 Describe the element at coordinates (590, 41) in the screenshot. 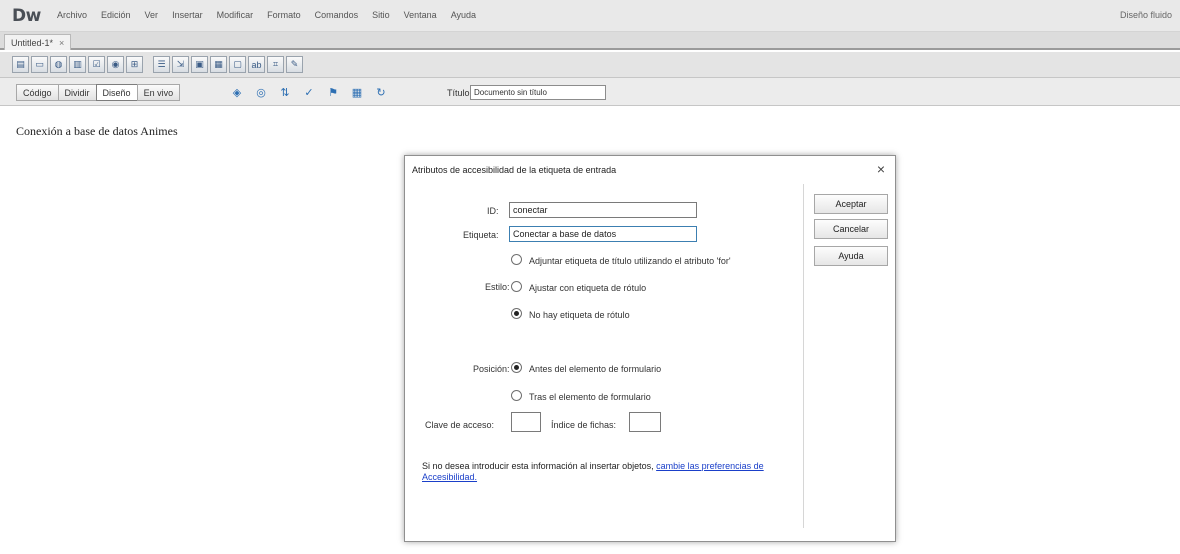

I see `document-tab-strip: Untitled-1* ×` at that location.